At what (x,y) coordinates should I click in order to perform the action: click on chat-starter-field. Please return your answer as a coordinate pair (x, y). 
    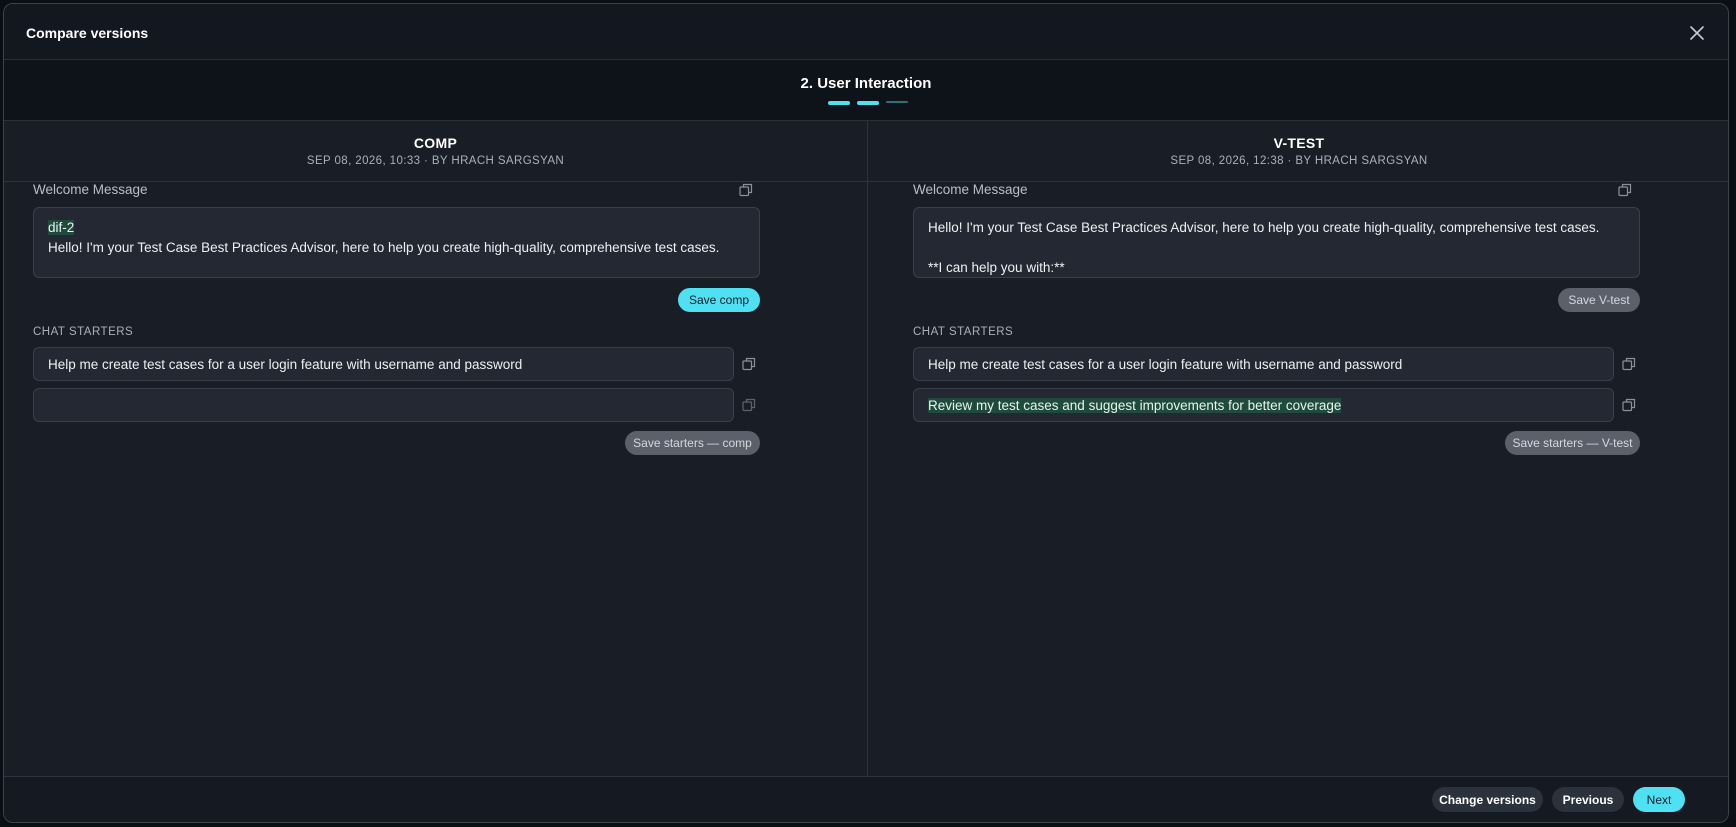
    Looking at the image, I should click on (383, 405).